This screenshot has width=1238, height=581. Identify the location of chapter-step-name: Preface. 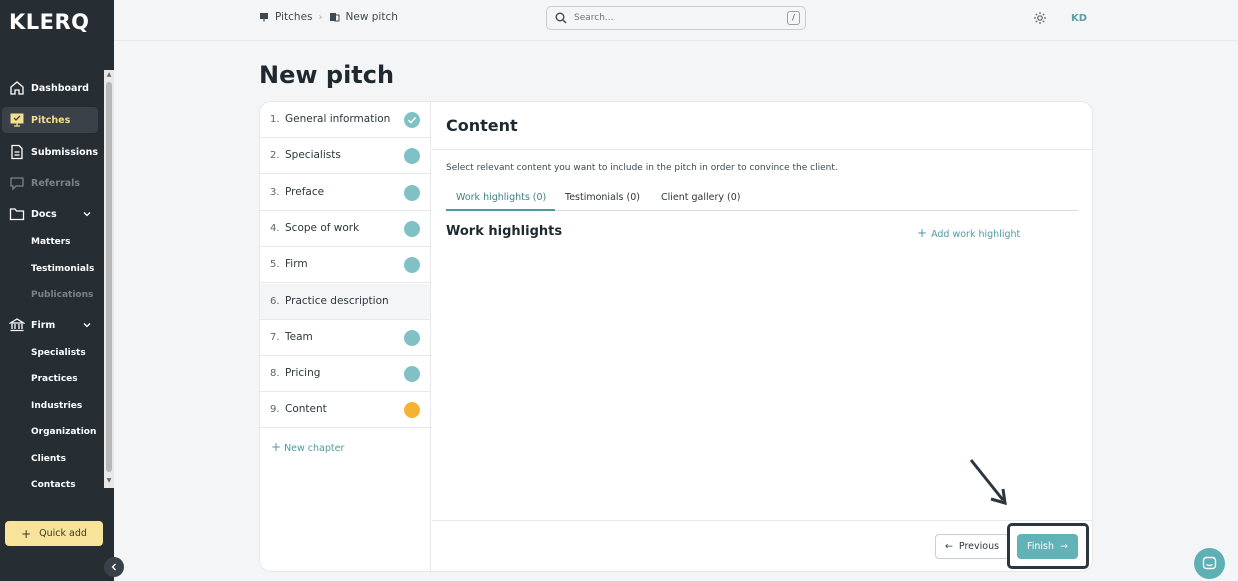
(305, 191).